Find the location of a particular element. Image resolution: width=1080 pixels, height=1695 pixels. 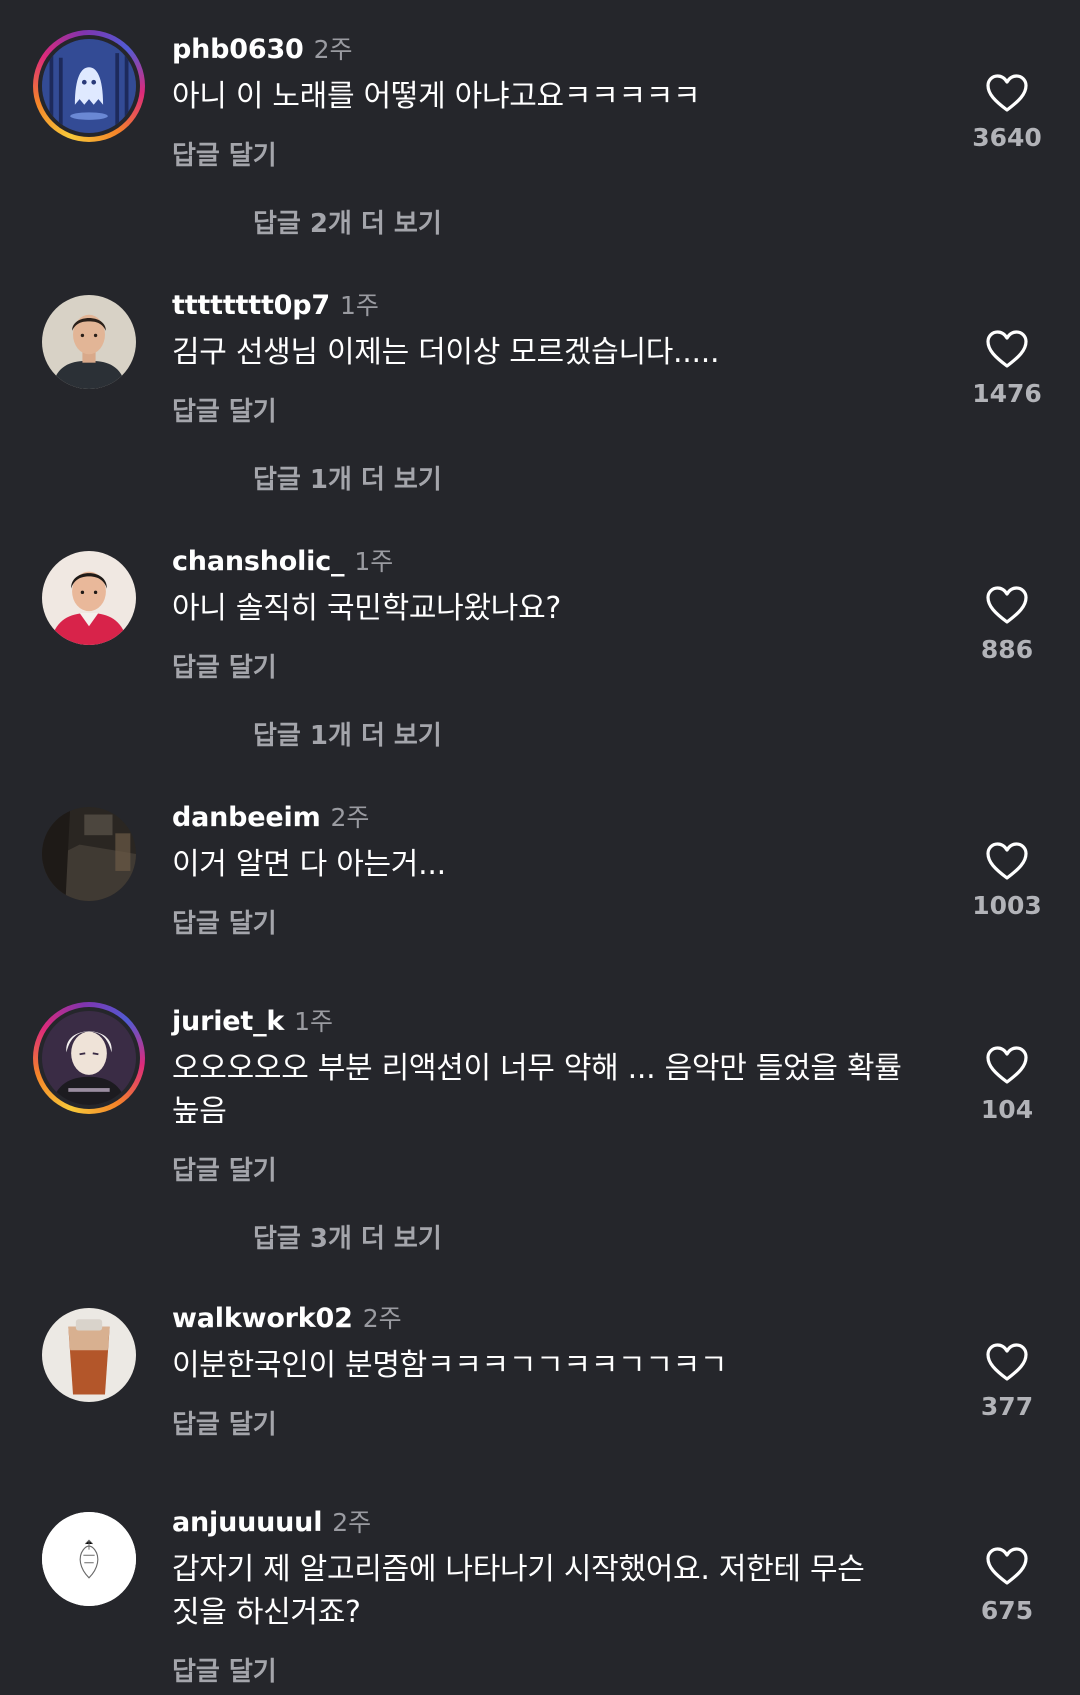

username: phb0630 is located at coordinates (238, 49).